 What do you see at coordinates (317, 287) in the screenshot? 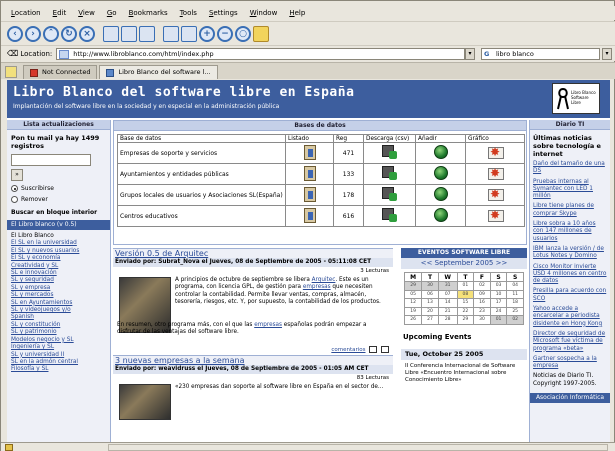
I see `empresas-link: empresas` at bounding box center [317, 287].